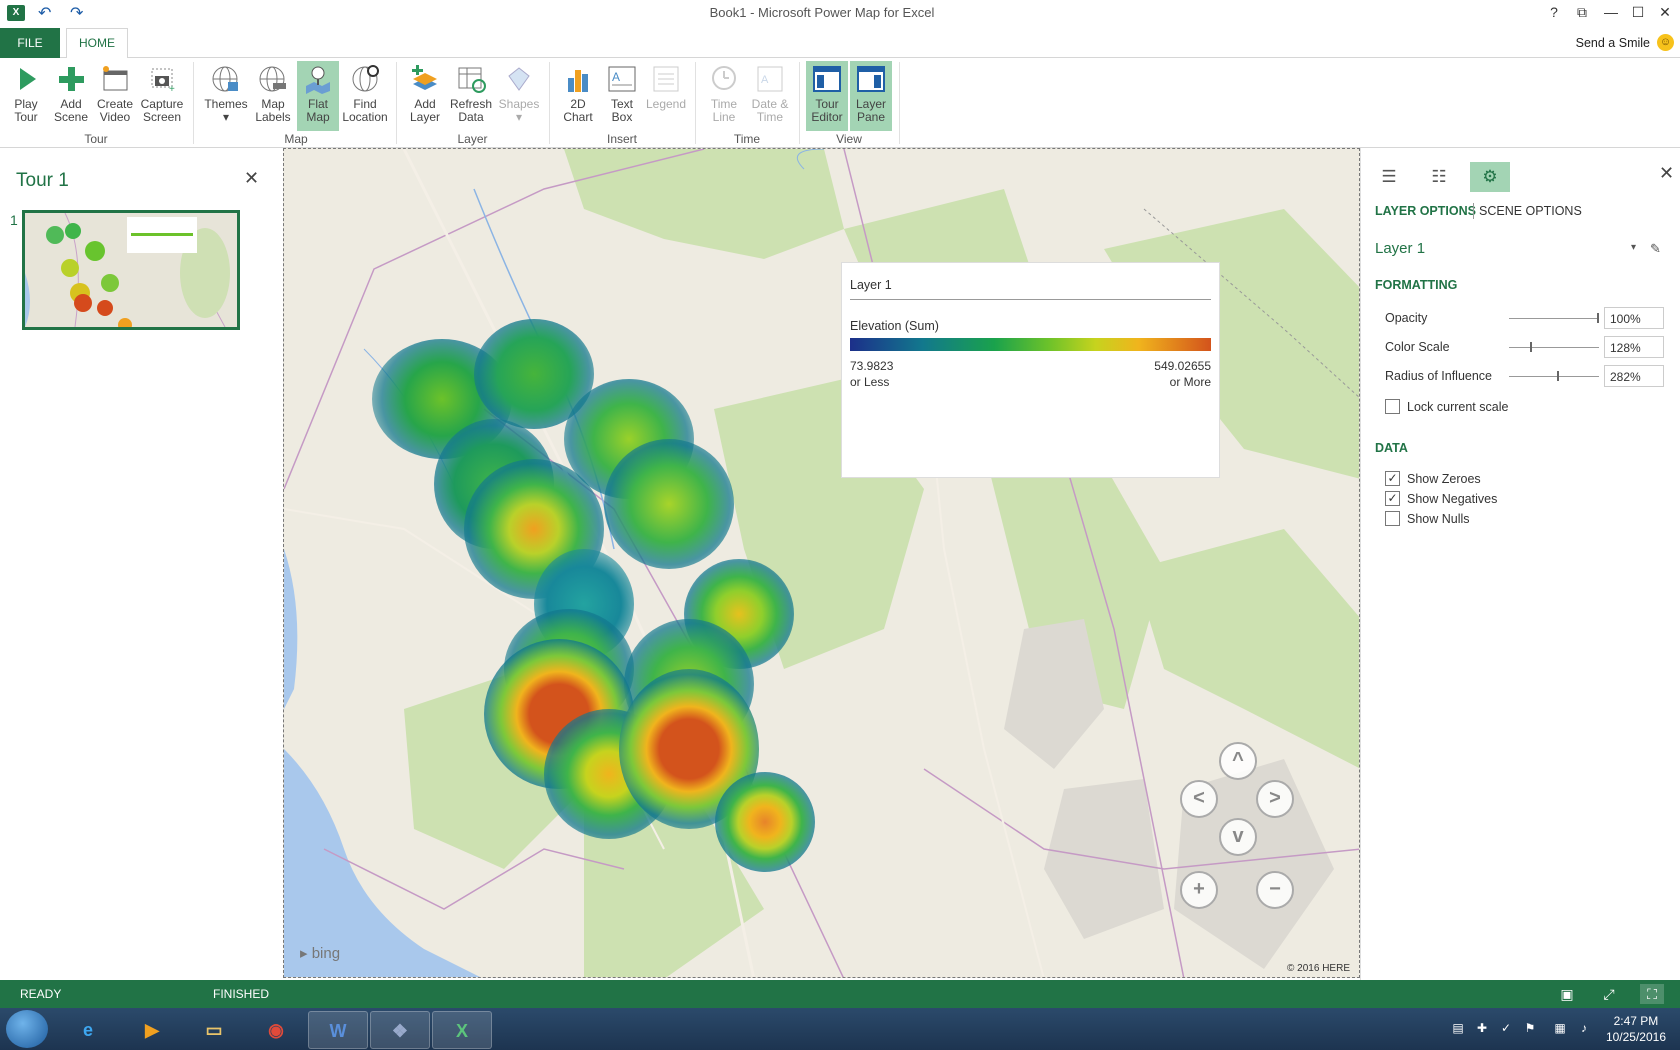 The image size is (1680, 1050). I want to click on radius-slider, so click(1554, 376).